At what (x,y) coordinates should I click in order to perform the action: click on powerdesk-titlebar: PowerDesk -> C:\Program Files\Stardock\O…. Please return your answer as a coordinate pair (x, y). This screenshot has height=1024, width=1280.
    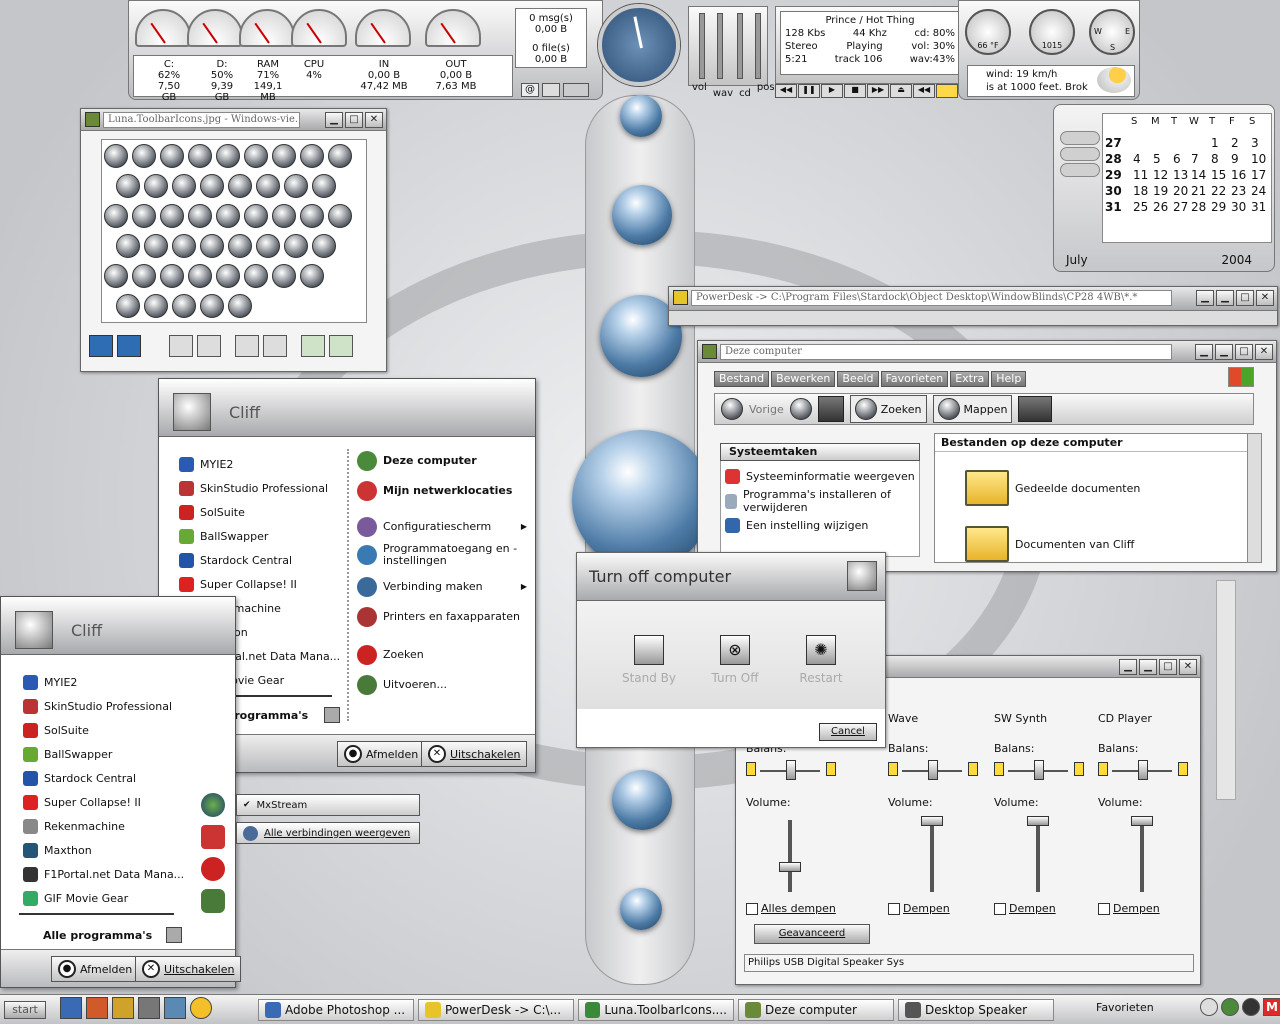
    Looking at the image, I should click on (973, 299).